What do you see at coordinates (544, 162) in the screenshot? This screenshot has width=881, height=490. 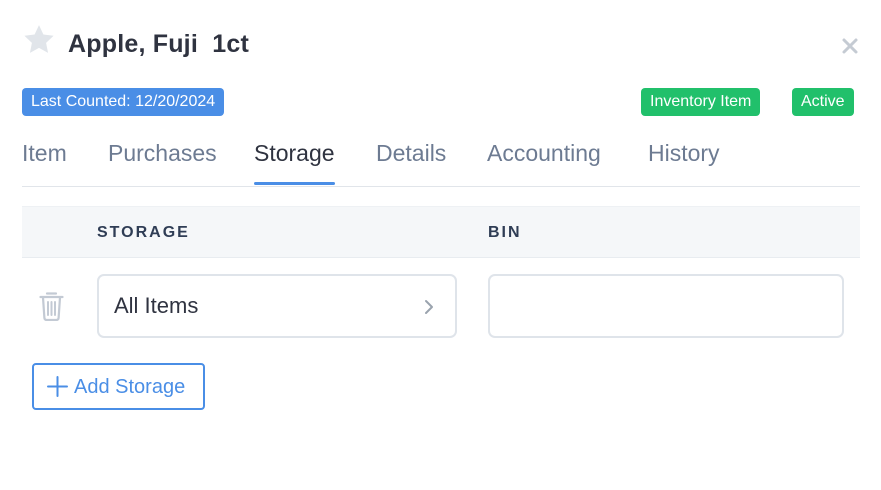 I see `tab-accounting: Accounting` at bounding box center [544, 162].